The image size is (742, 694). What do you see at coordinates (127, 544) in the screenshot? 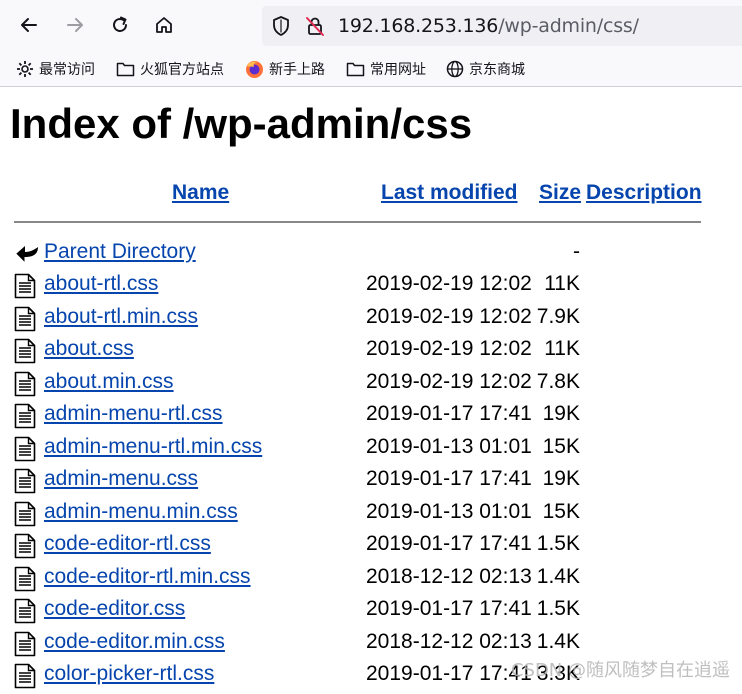
I see `file-link: code-editor-rtl.css` at bounding box center [127, 544].